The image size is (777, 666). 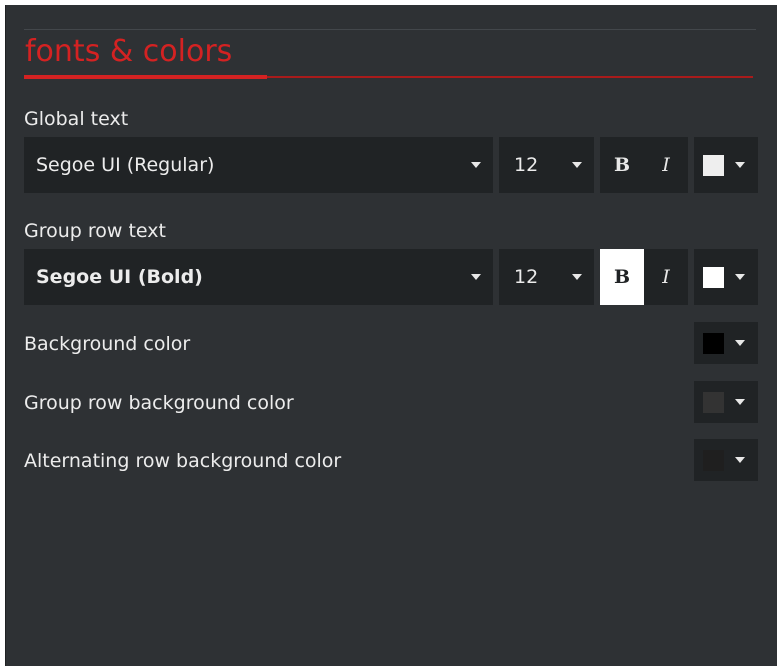 What do you see at coordinates (76, 119) in the screenshot?
I see `global-text-label: Global text` at bounding box center [76, 119].